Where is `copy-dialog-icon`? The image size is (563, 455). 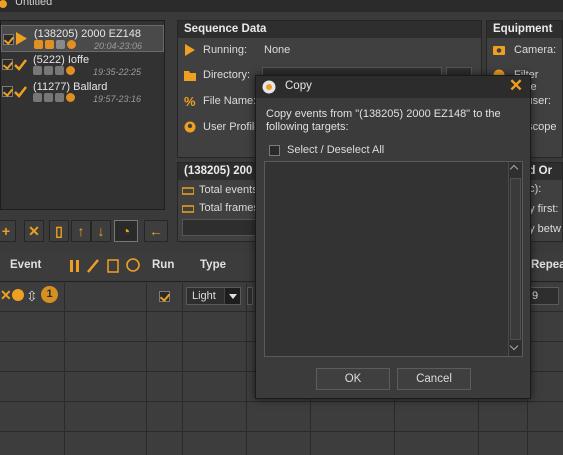 copy-dialog-icon is located at coordinates (269, 87).